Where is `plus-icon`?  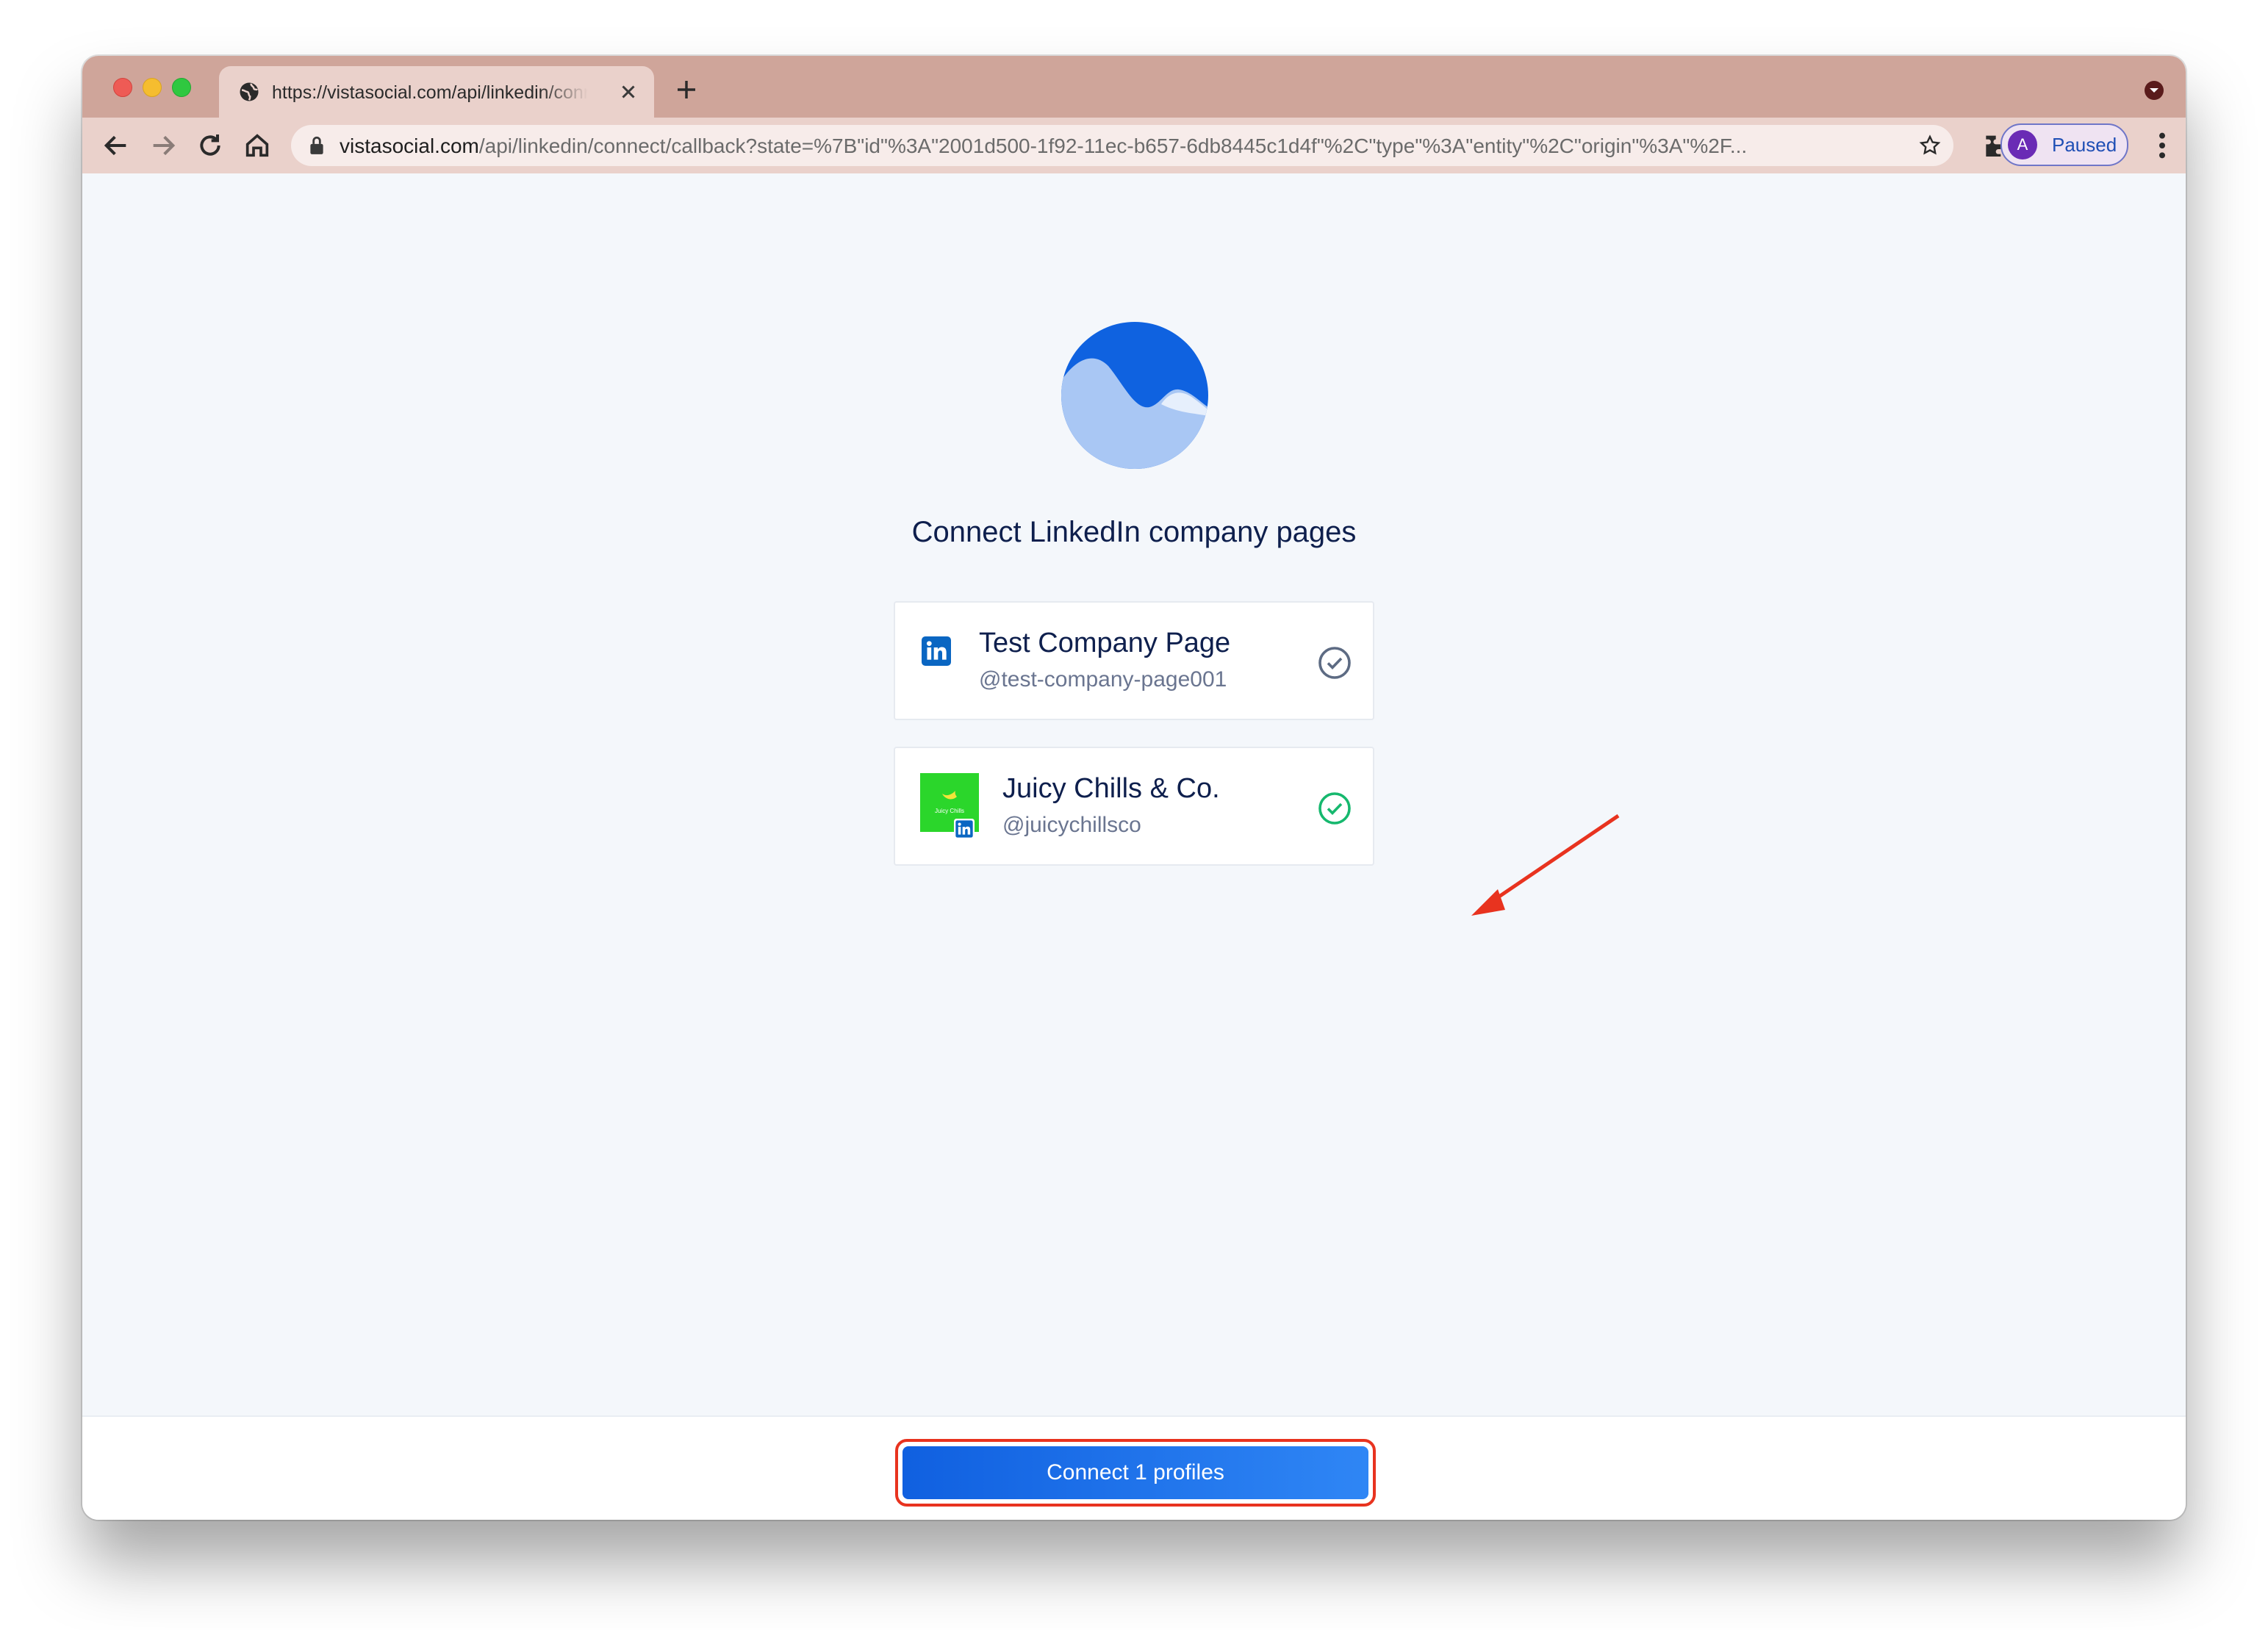 plus-icon is located at coordinates (686, 89).